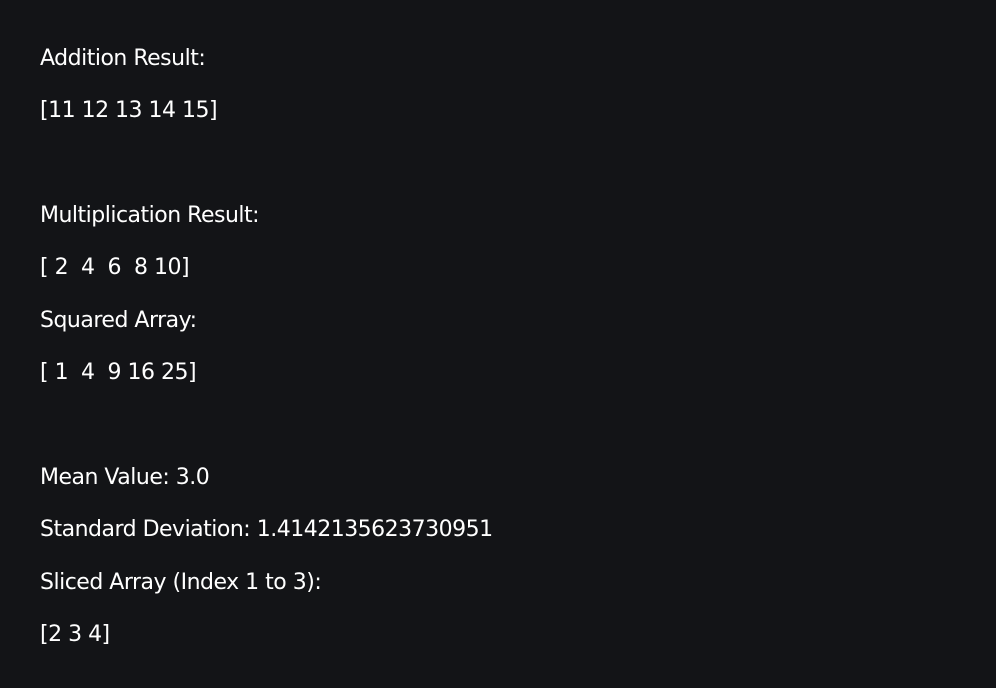 Image resolution: width=996 pixels, height=688 pixels. I want to click on addition-label: Addition Result:, so click(123, 58).